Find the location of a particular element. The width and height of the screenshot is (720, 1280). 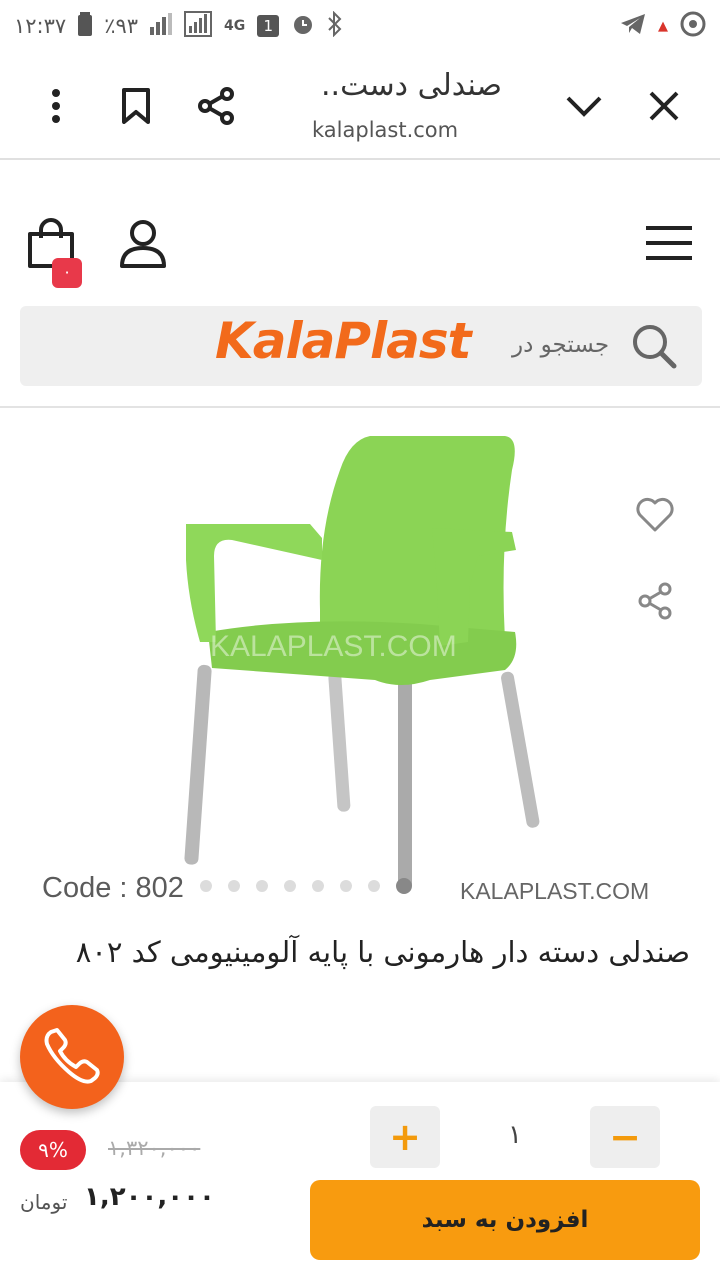

old-price: ۱,۳۲۰,۰۰۰ is located at coordinates (154, 1148).